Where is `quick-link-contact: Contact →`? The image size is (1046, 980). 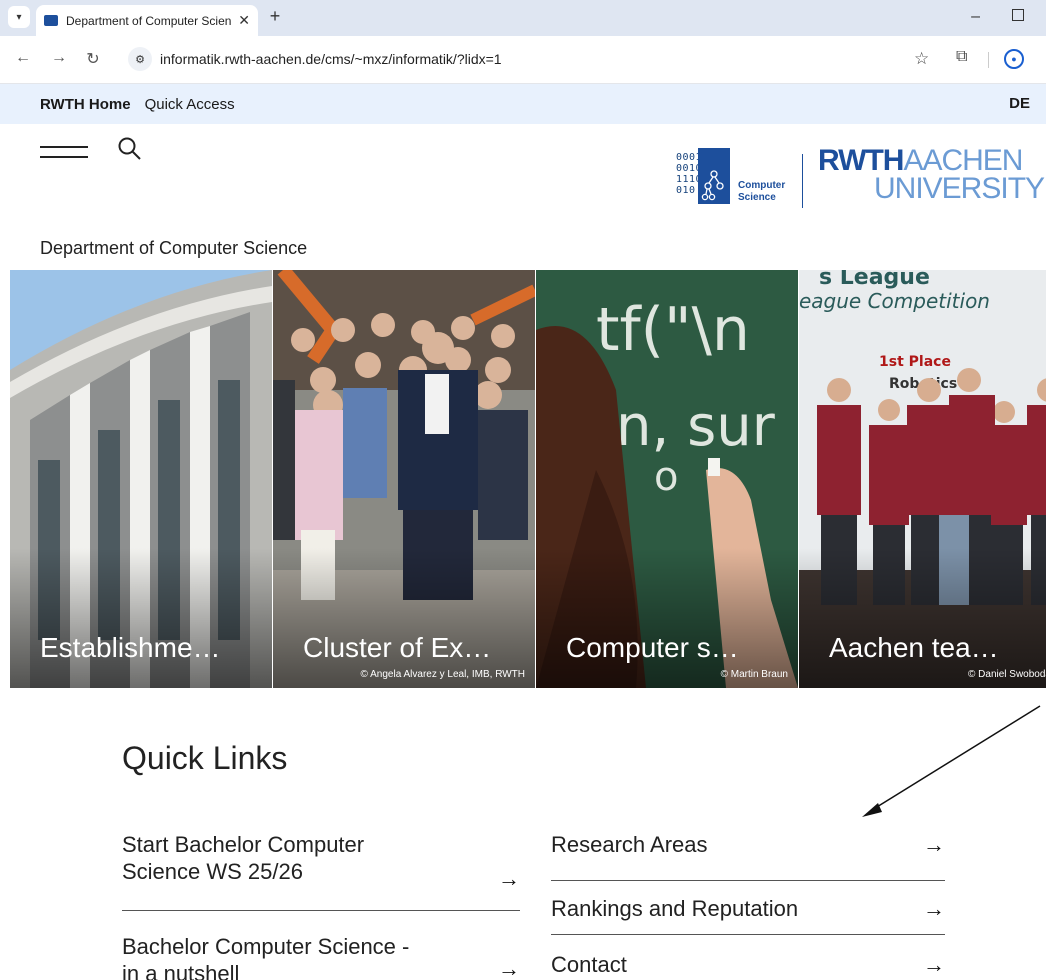 quick-link-contact: Contact → is located at coordinates (748, 957).